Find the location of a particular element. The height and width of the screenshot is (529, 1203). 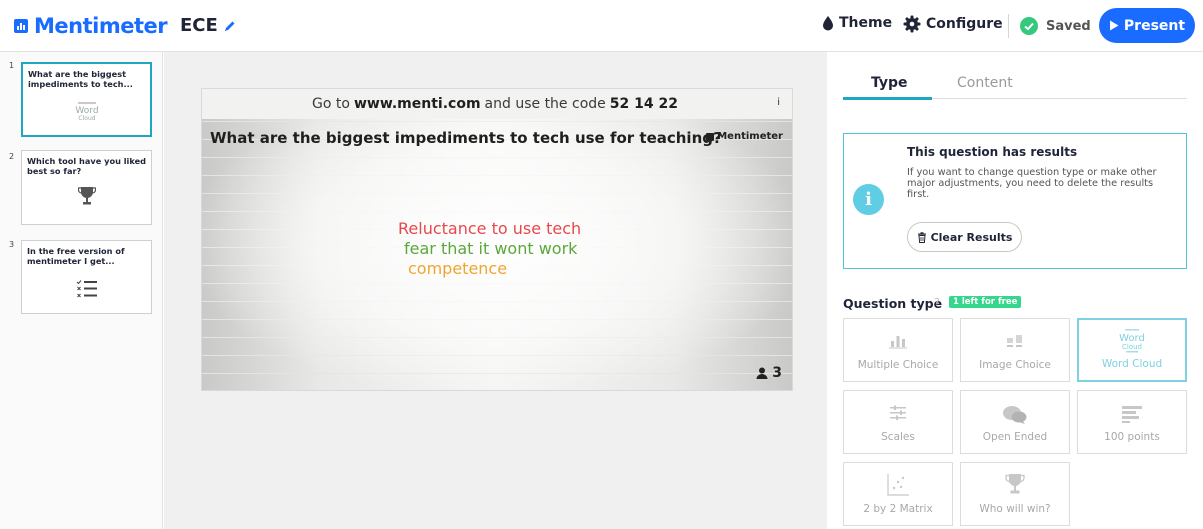

slide-brand-text: Mentimeter is located at coordinates (750, 136).